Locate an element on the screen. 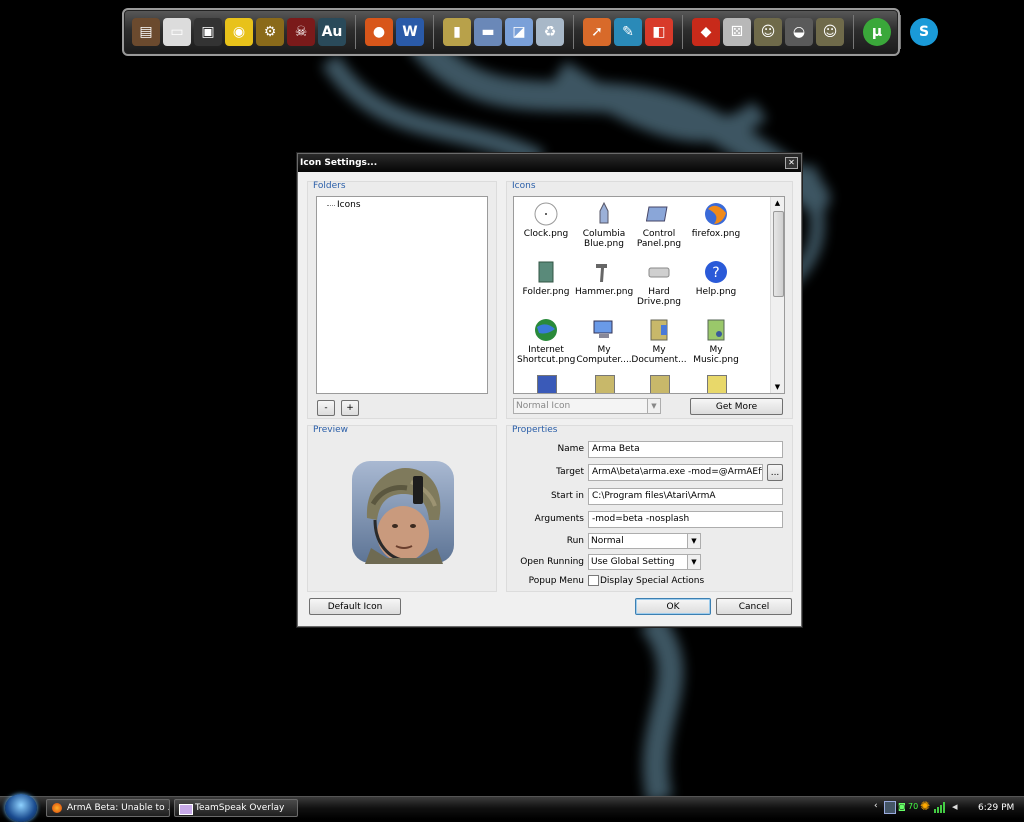 This screenshot has height=822, width=1024. soldier-icon-2: ☺ is located at coordinates (830, 32).